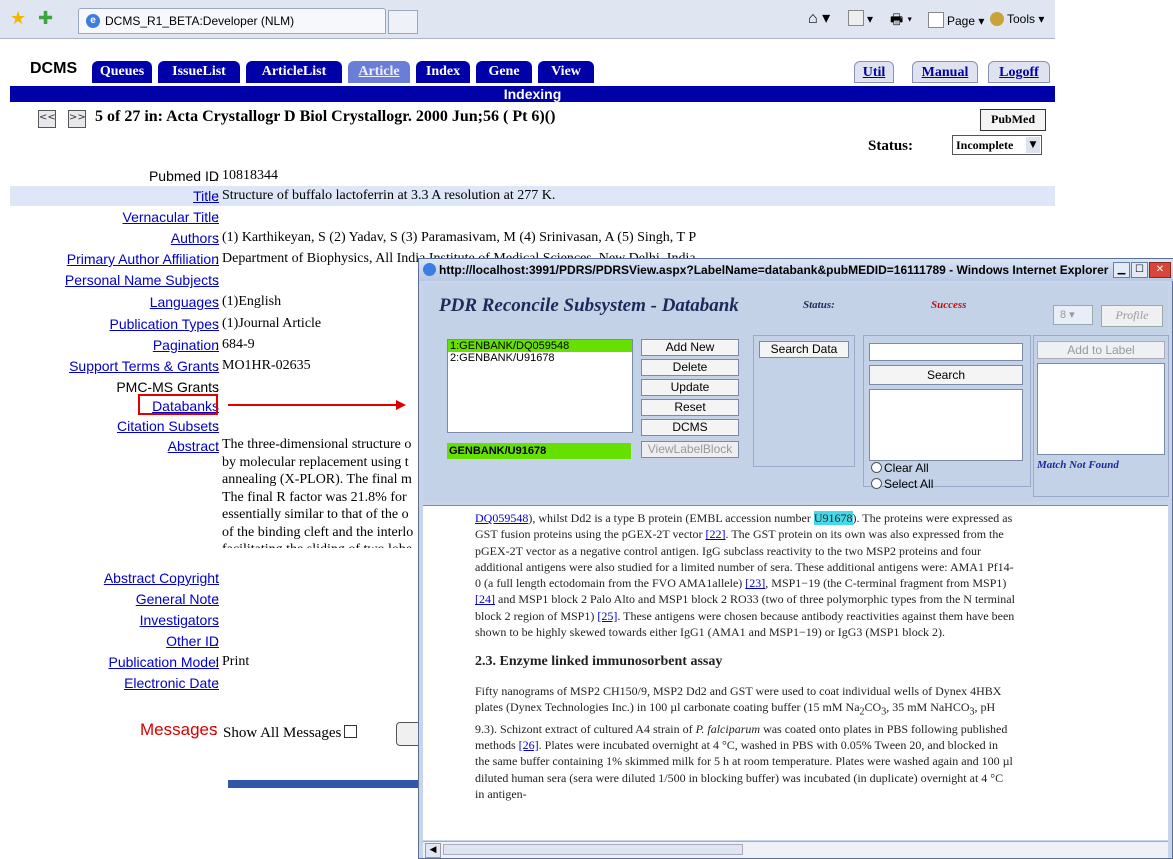  Describe the element at coordinates (171, 683) in the screenshot. I see `field-link-electronic-date: Electronic Date` at that location.